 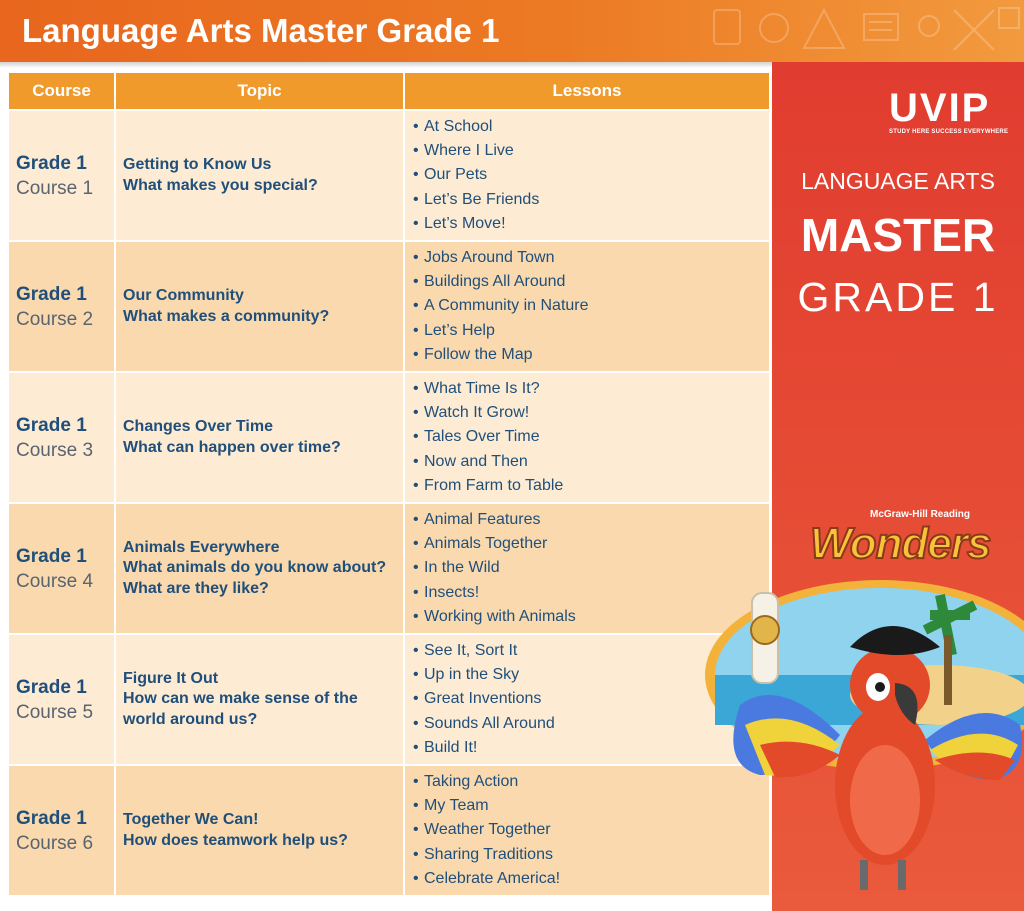 What do you see at coordinates (591, 520) in the screenshot?
I see `lesson-item: • Animal Features` at bounding box center [591, 520].